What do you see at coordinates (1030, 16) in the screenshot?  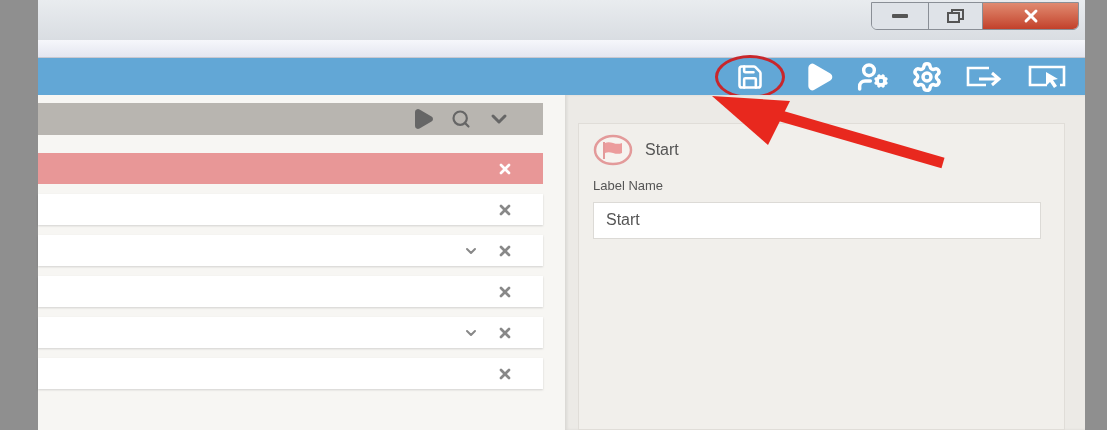 I see `close-button` at bounding box center [1030, 16].